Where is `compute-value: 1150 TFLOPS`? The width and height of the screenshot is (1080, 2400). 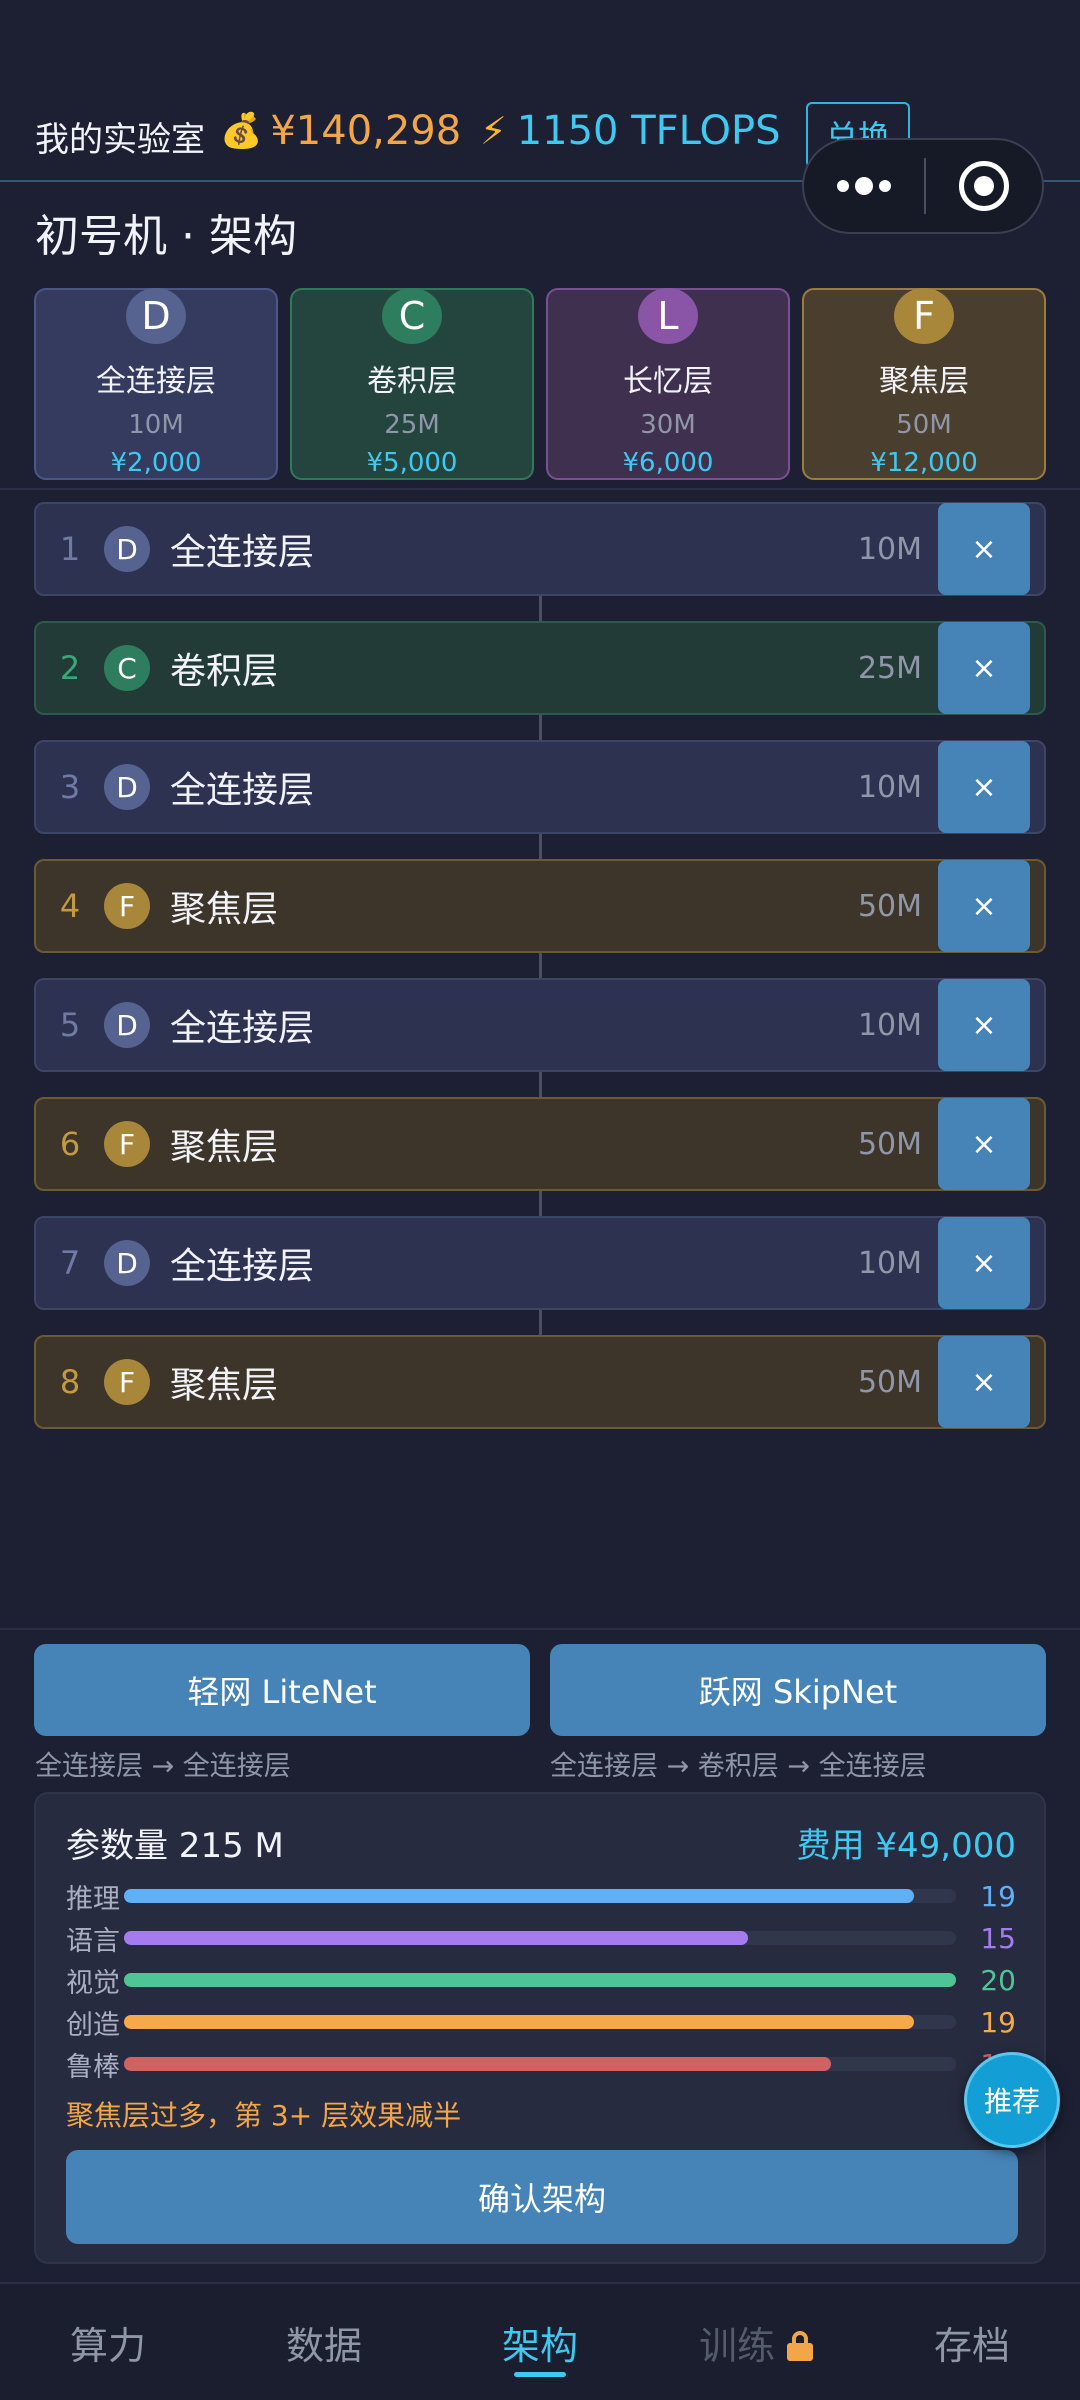 compute-value: 1150 TFLOPS is located at coordinates (648, 131).